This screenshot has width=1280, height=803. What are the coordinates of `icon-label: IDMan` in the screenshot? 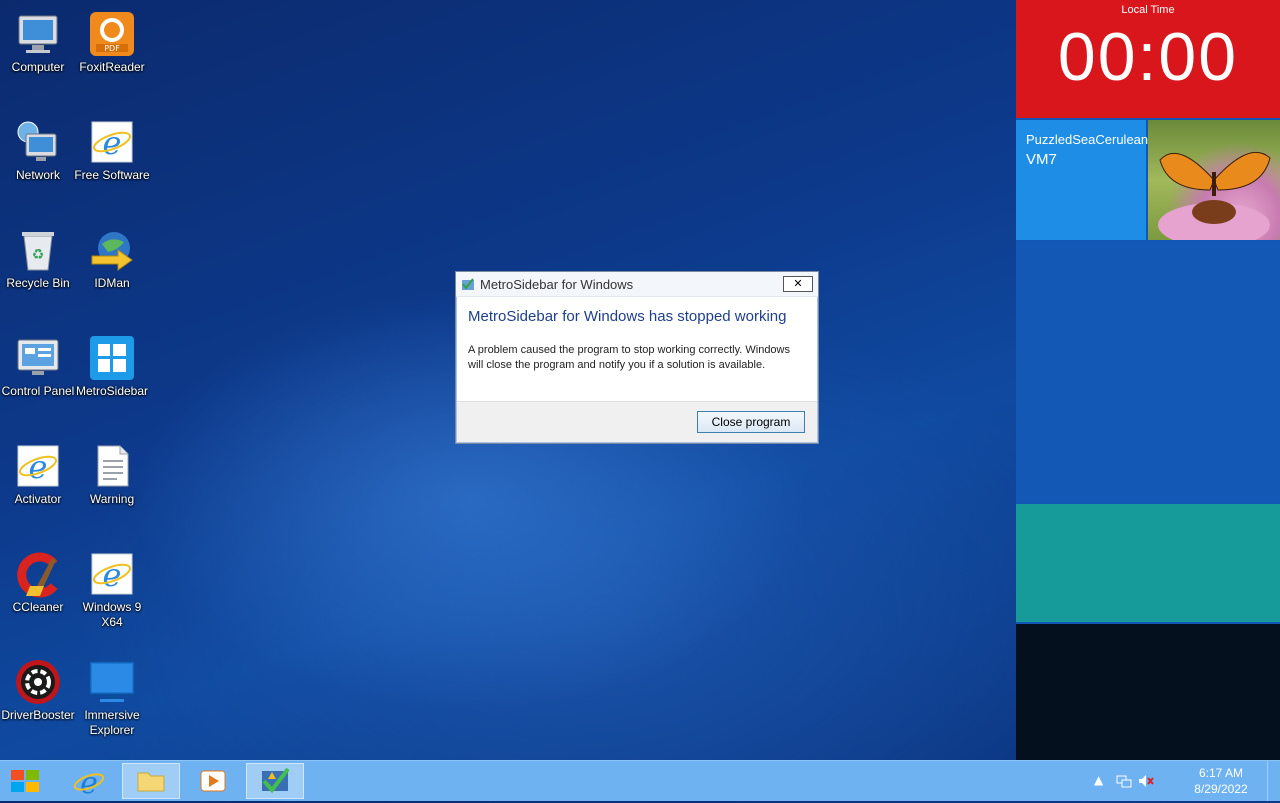 It's located at (112, 283).